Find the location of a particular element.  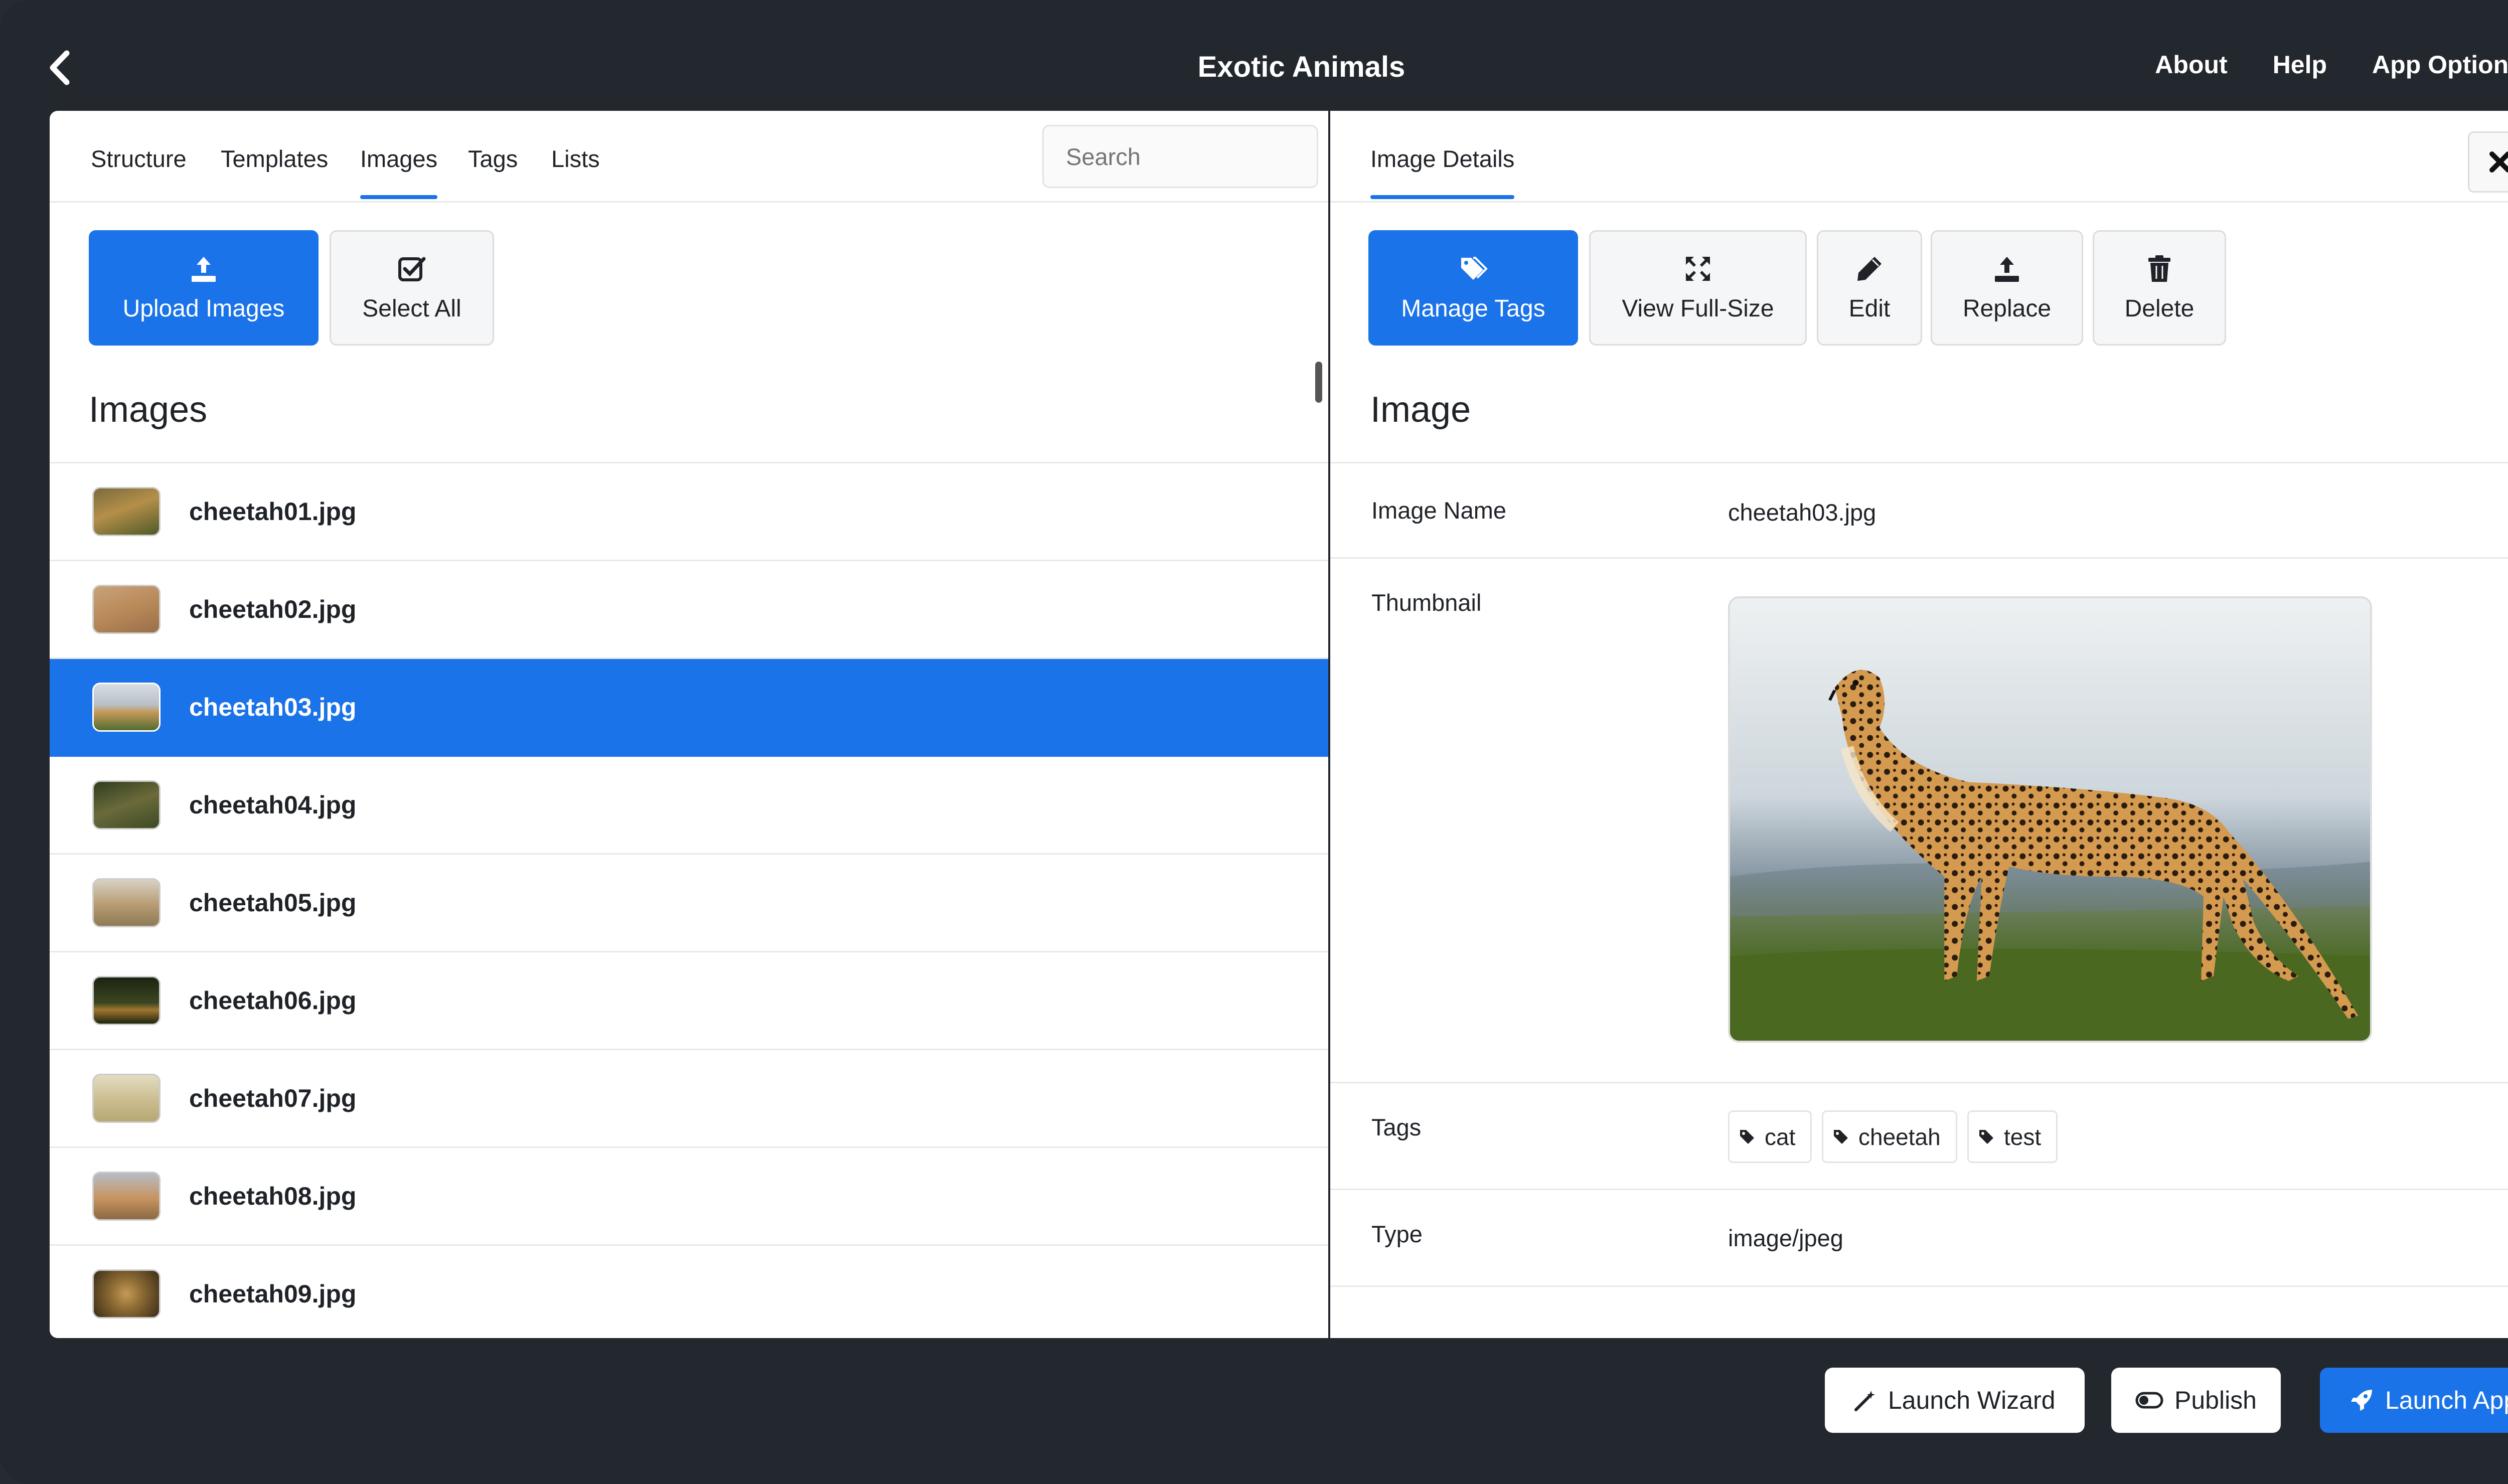

image-preview is located at coordinates (2050, 819).